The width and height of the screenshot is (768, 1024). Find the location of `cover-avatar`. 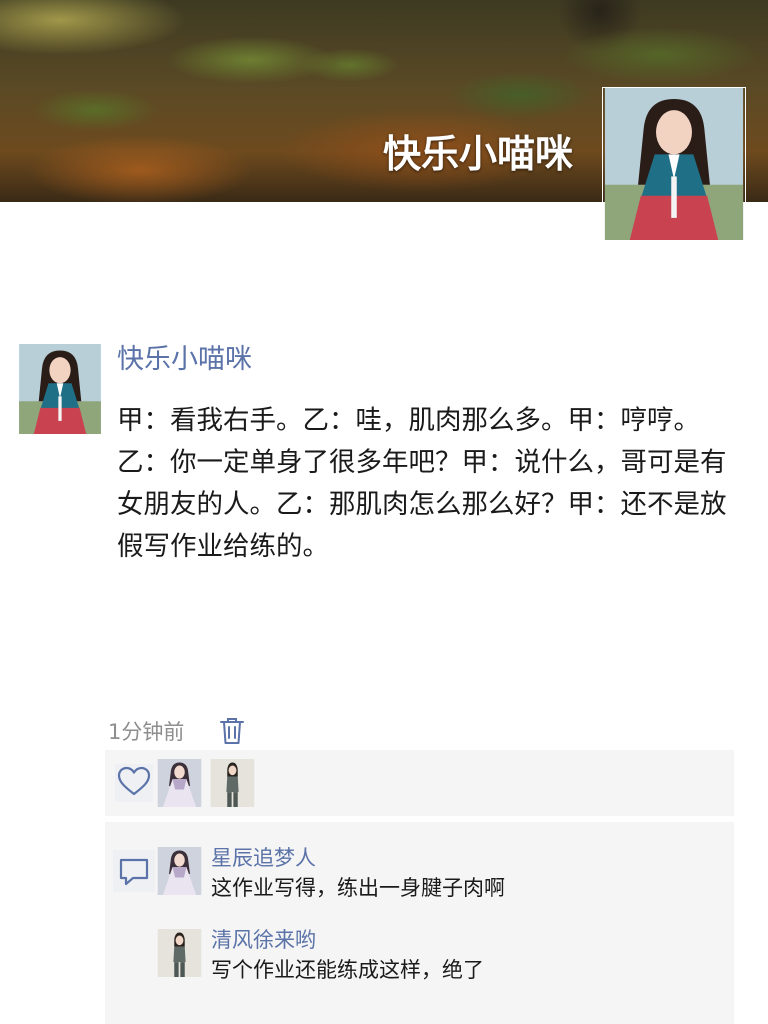

cover-avatar is located at coordinates (674, 164).